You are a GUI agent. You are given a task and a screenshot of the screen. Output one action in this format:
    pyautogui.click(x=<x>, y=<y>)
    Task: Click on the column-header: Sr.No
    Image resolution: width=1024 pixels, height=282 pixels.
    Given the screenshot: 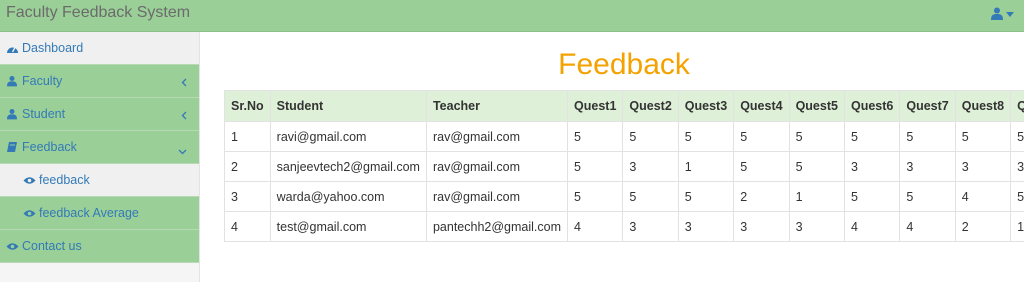 What is the action you would take?
    pyautogui.click(x=247, y=106)
    